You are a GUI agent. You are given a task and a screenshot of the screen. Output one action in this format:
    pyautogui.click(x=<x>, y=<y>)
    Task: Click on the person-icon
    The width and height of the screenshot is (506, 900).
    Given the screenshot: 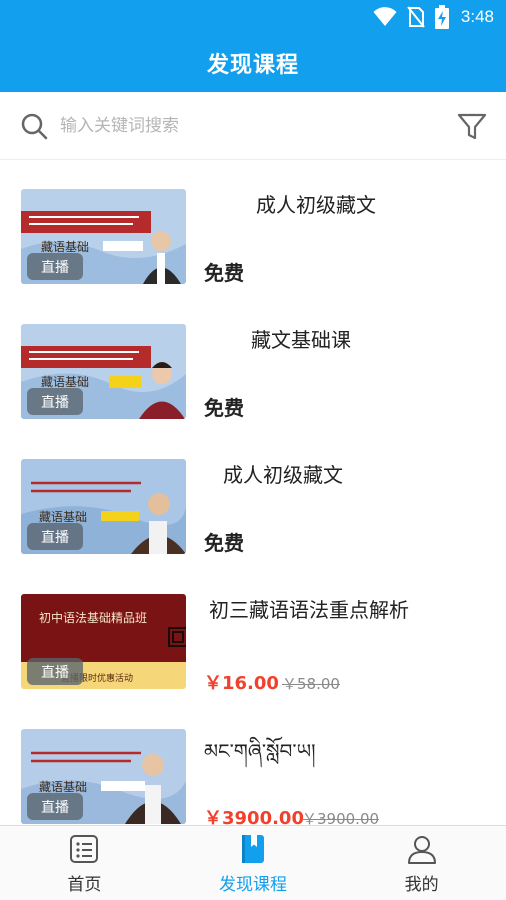 What is the action you would take?
    pyautogui.click(x=421, y=850)
    